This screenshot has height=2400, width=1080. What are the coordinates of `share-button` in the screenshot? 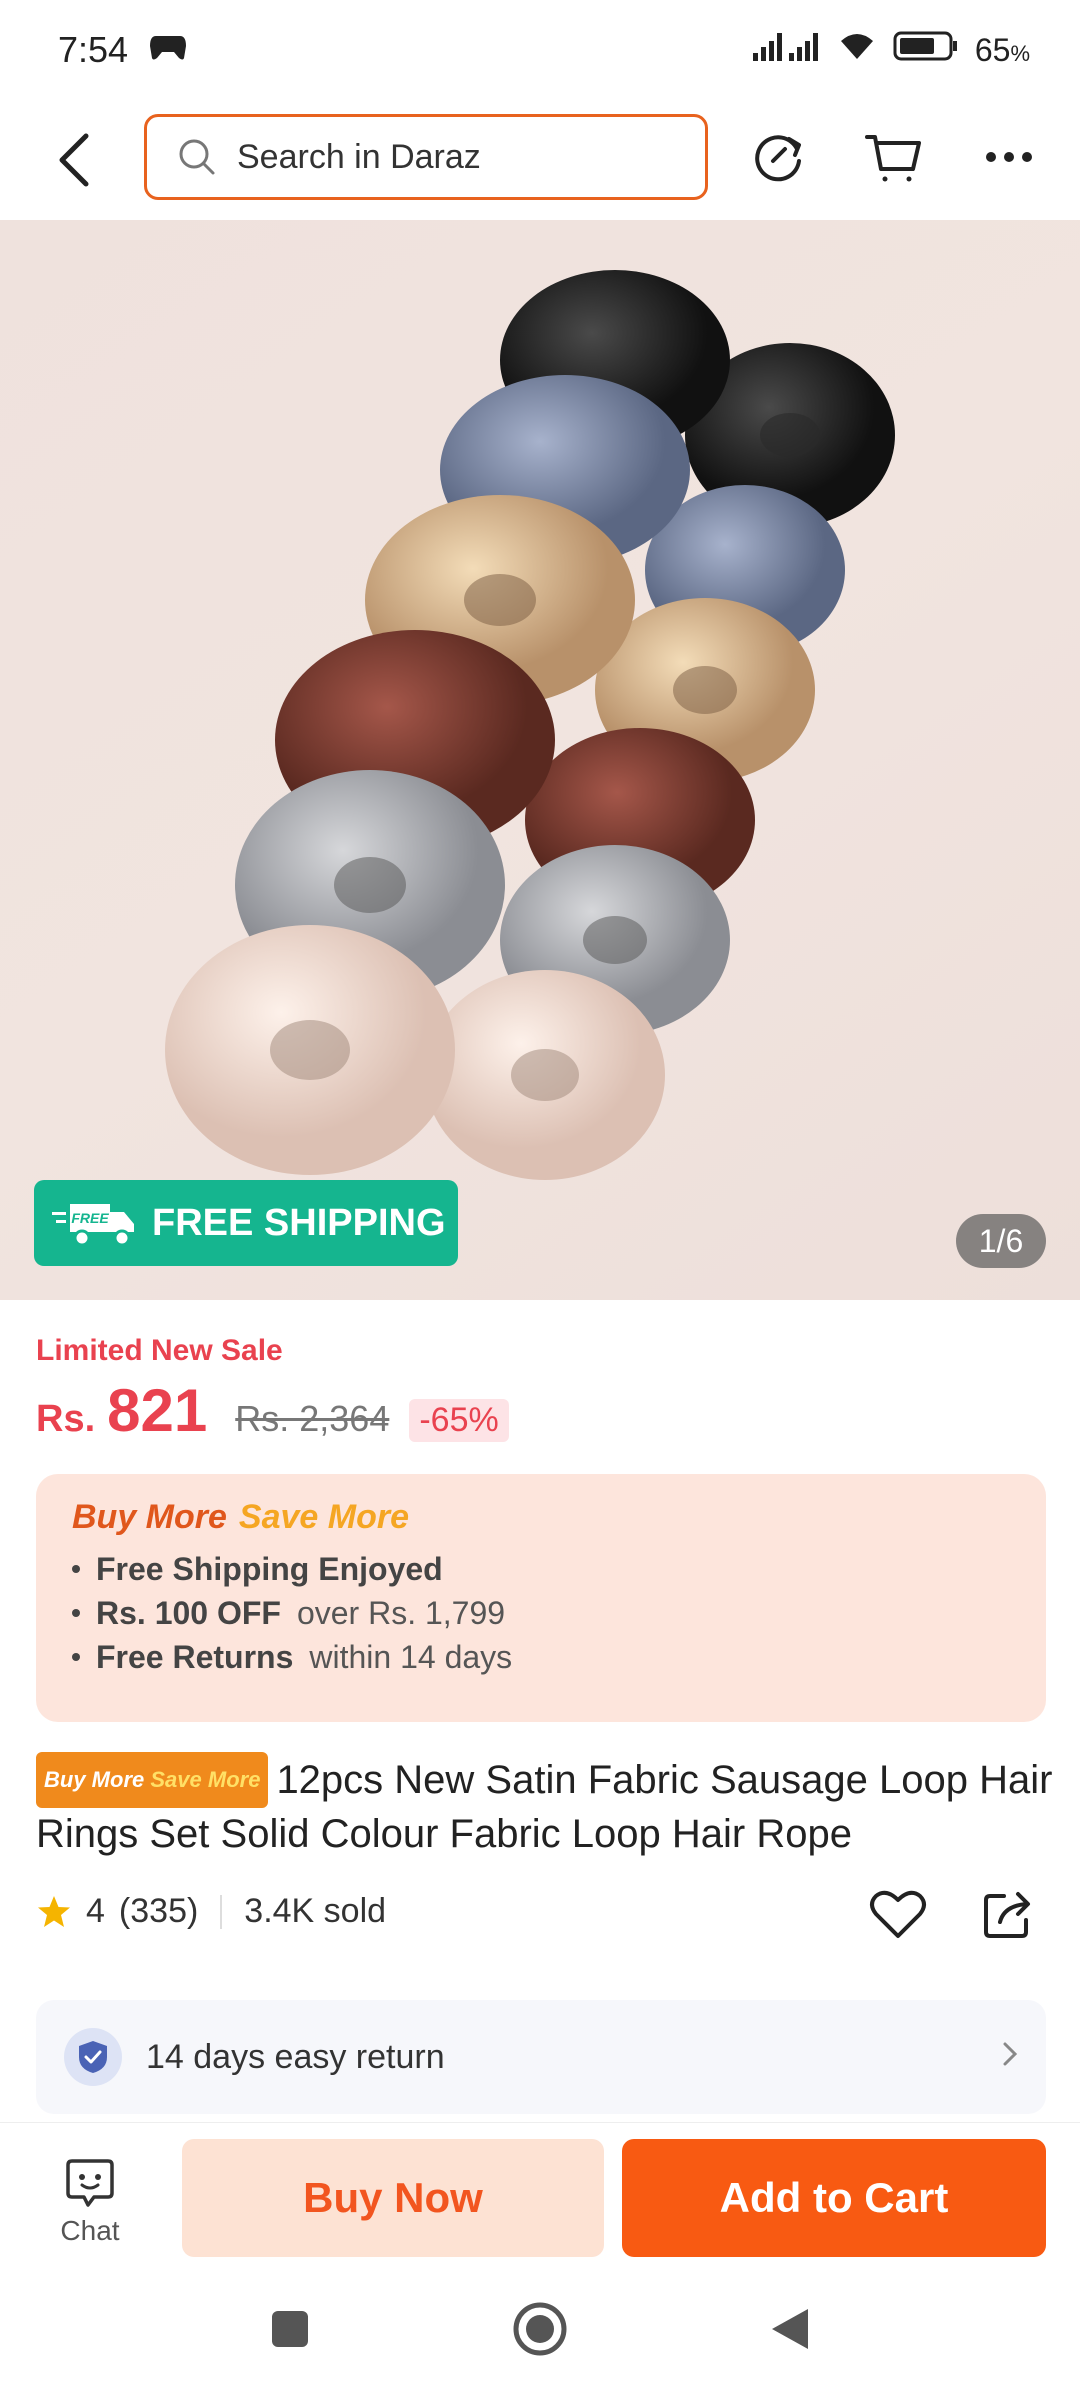 It's located at (1008, 1914).